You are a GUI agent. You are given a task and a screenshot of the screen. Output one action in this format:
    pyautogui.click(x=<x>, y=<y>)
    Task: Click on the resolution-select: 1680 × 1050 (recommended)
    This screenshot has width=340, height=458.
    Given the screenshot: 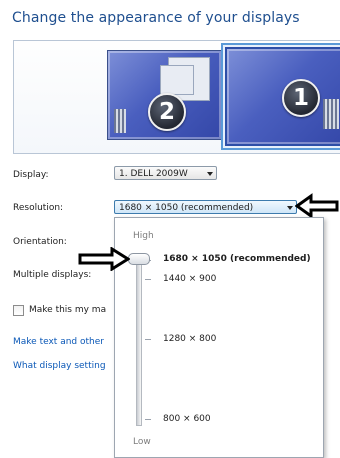 What is the action you would take?
    pyautogui.click(x=205, y=207)
    